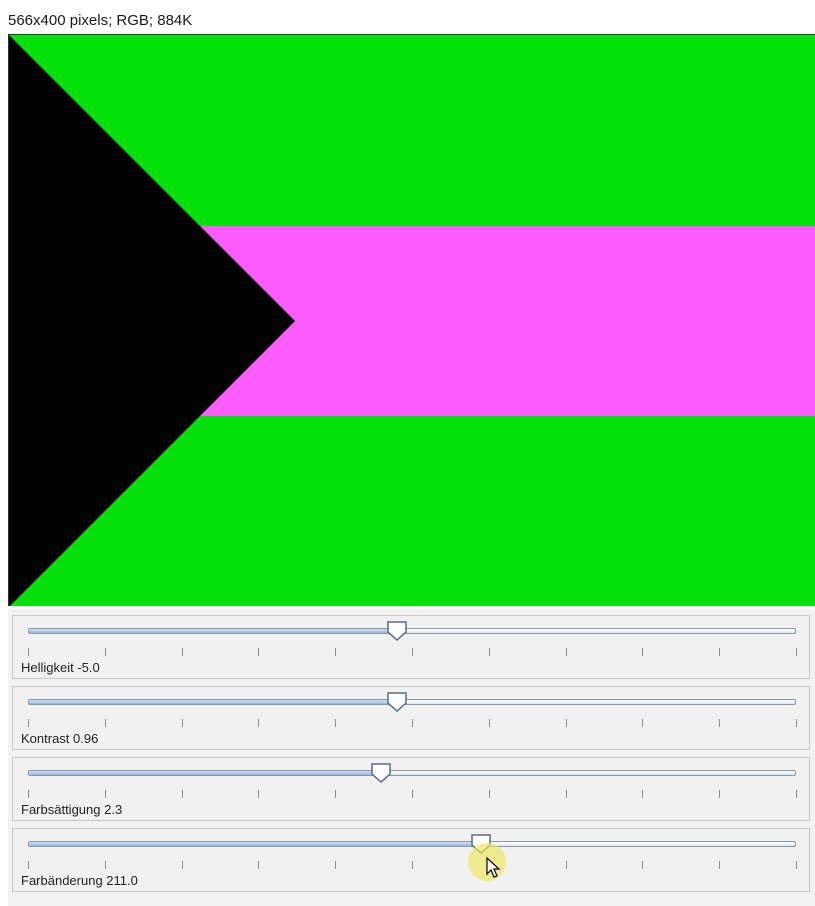 This screenshot has width=815, height=906. I want to click on saturation-label: Farbsättigung 2.3, so click(72, 809).